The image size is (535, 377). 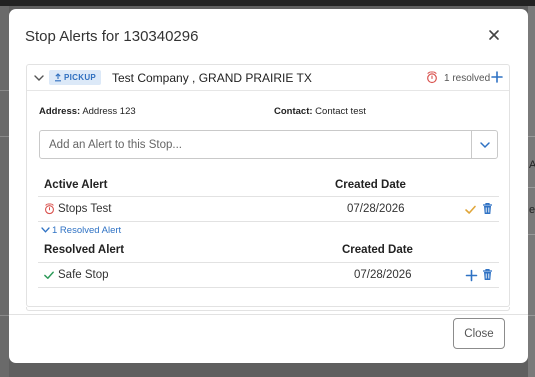 What do you see at coordinates (268, 314) in the screenshot?
I see `modal-footer-divider` at bounding box center [268, 314].